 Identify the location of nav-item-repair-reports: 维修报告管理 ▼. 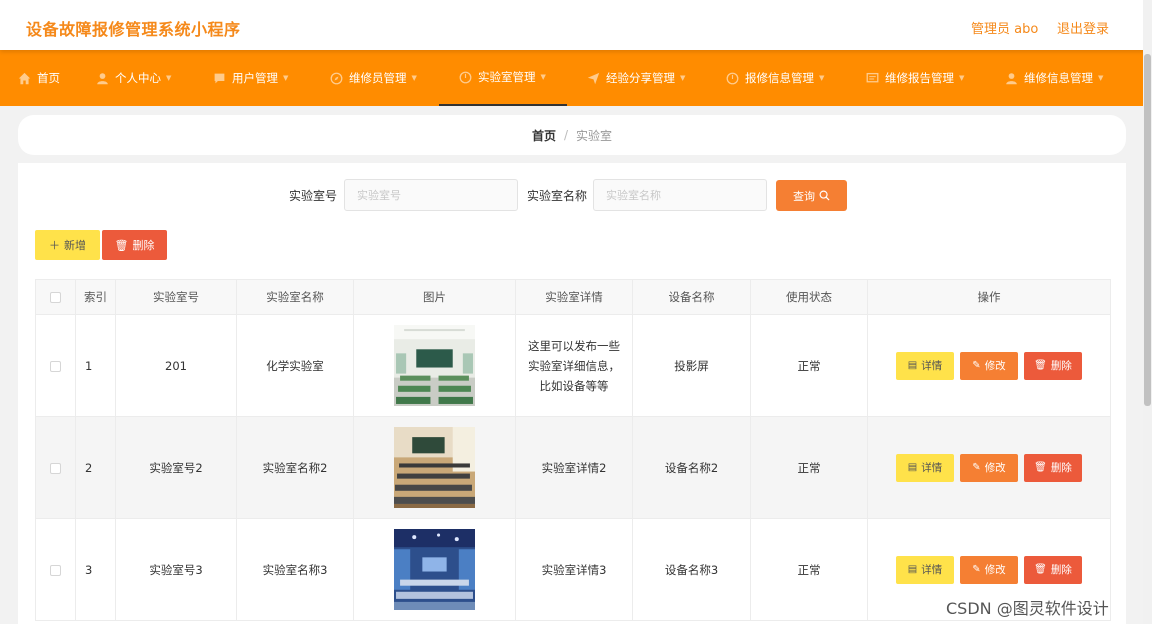
(915, 78).